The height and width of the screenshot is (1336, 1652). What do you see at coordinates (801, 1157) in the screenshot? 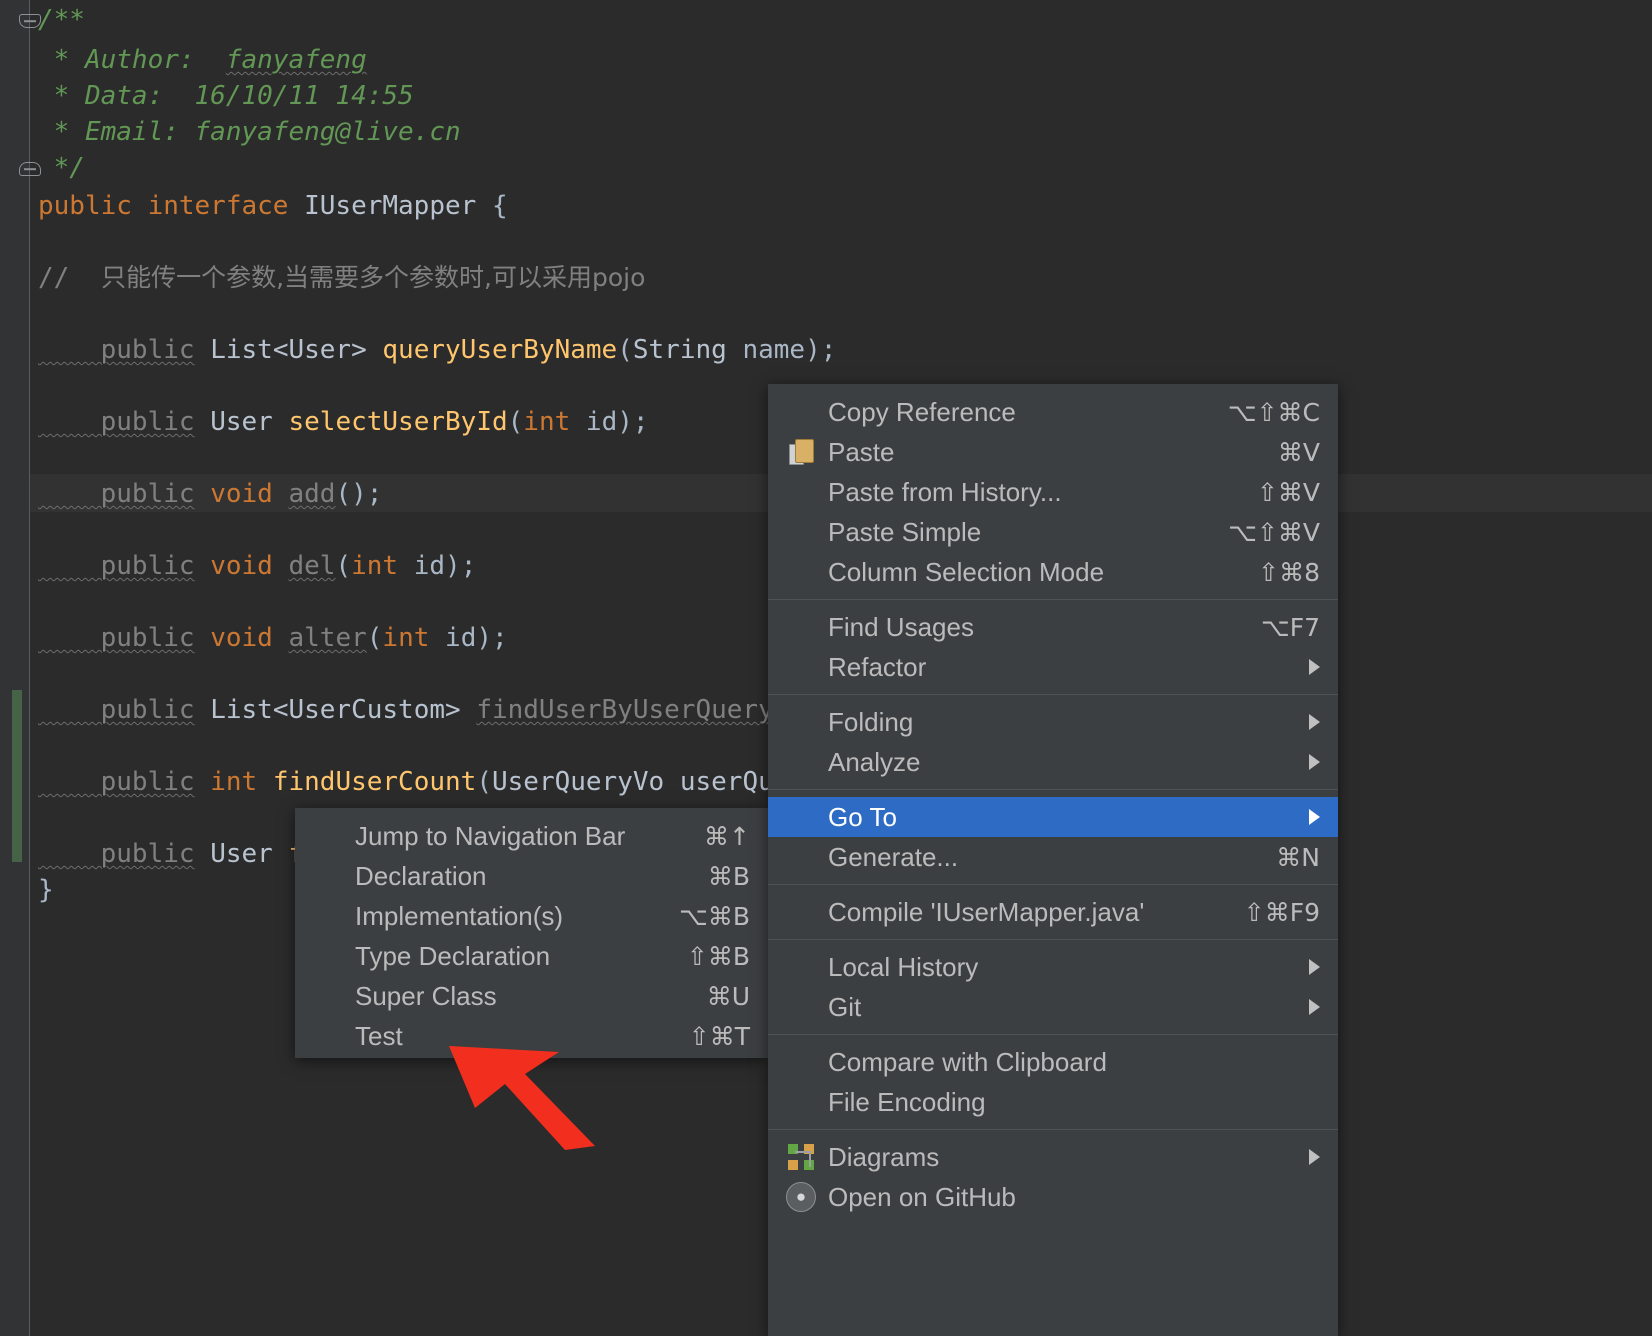
I see `diagrams-icon` at bounding box center [801, 1157].